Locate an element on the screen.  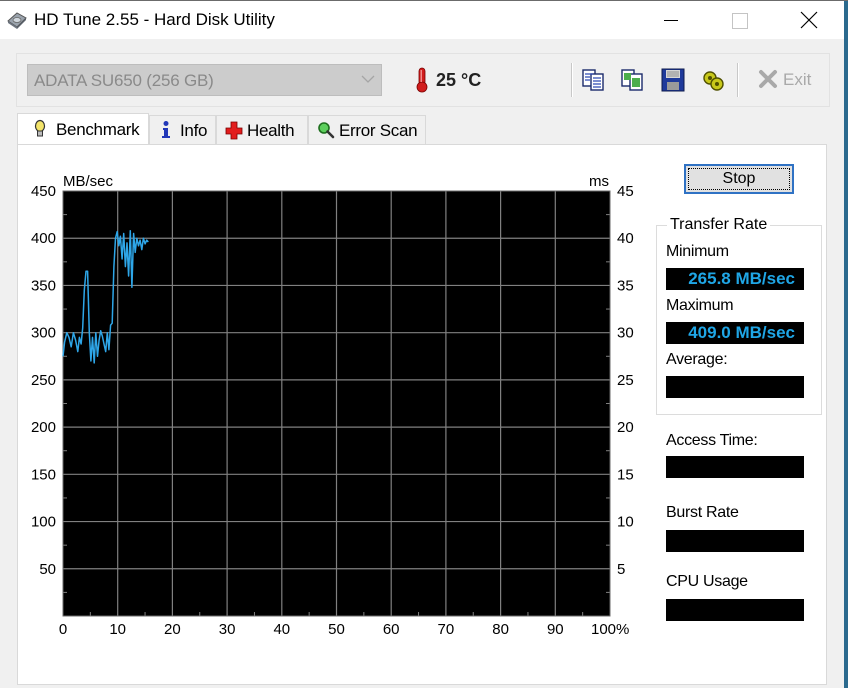
temperature-readout: 25 °C is located at coordinates (459, 80).